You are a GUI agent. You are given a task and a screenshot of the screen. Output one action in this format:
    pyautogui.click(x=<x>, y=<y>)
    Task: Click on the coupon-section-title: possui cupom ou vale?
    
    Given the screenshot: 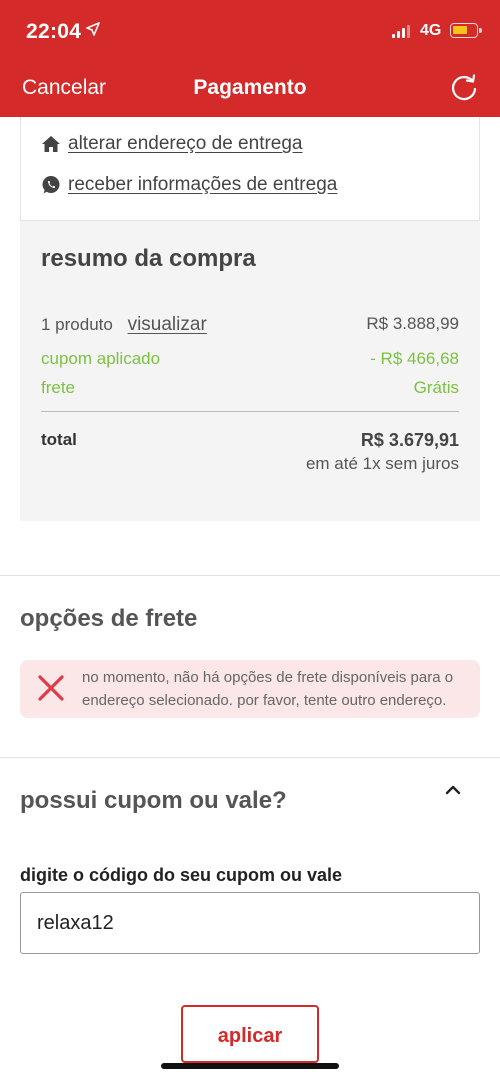 What is the action you would take?
    pyautogui.click(x=153, y=801)
    